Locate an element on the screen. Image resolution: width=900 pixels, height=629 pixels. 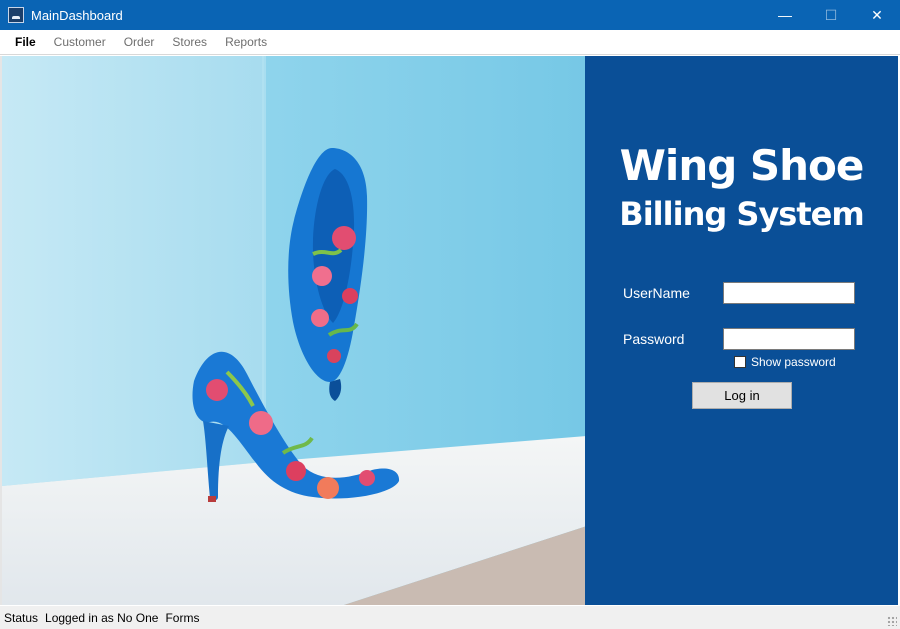
status-logged-in: Logged in as No One is located at coordinates (102, 617).